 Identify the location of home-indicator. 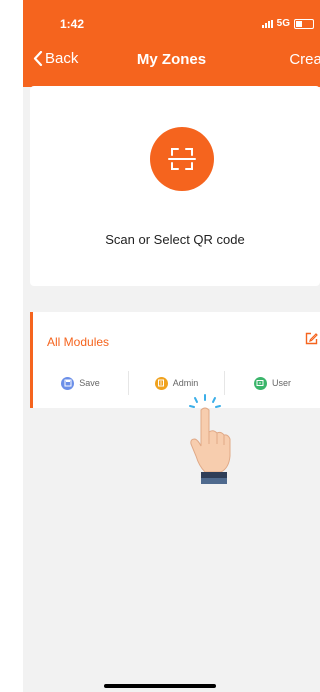
(160, 686).